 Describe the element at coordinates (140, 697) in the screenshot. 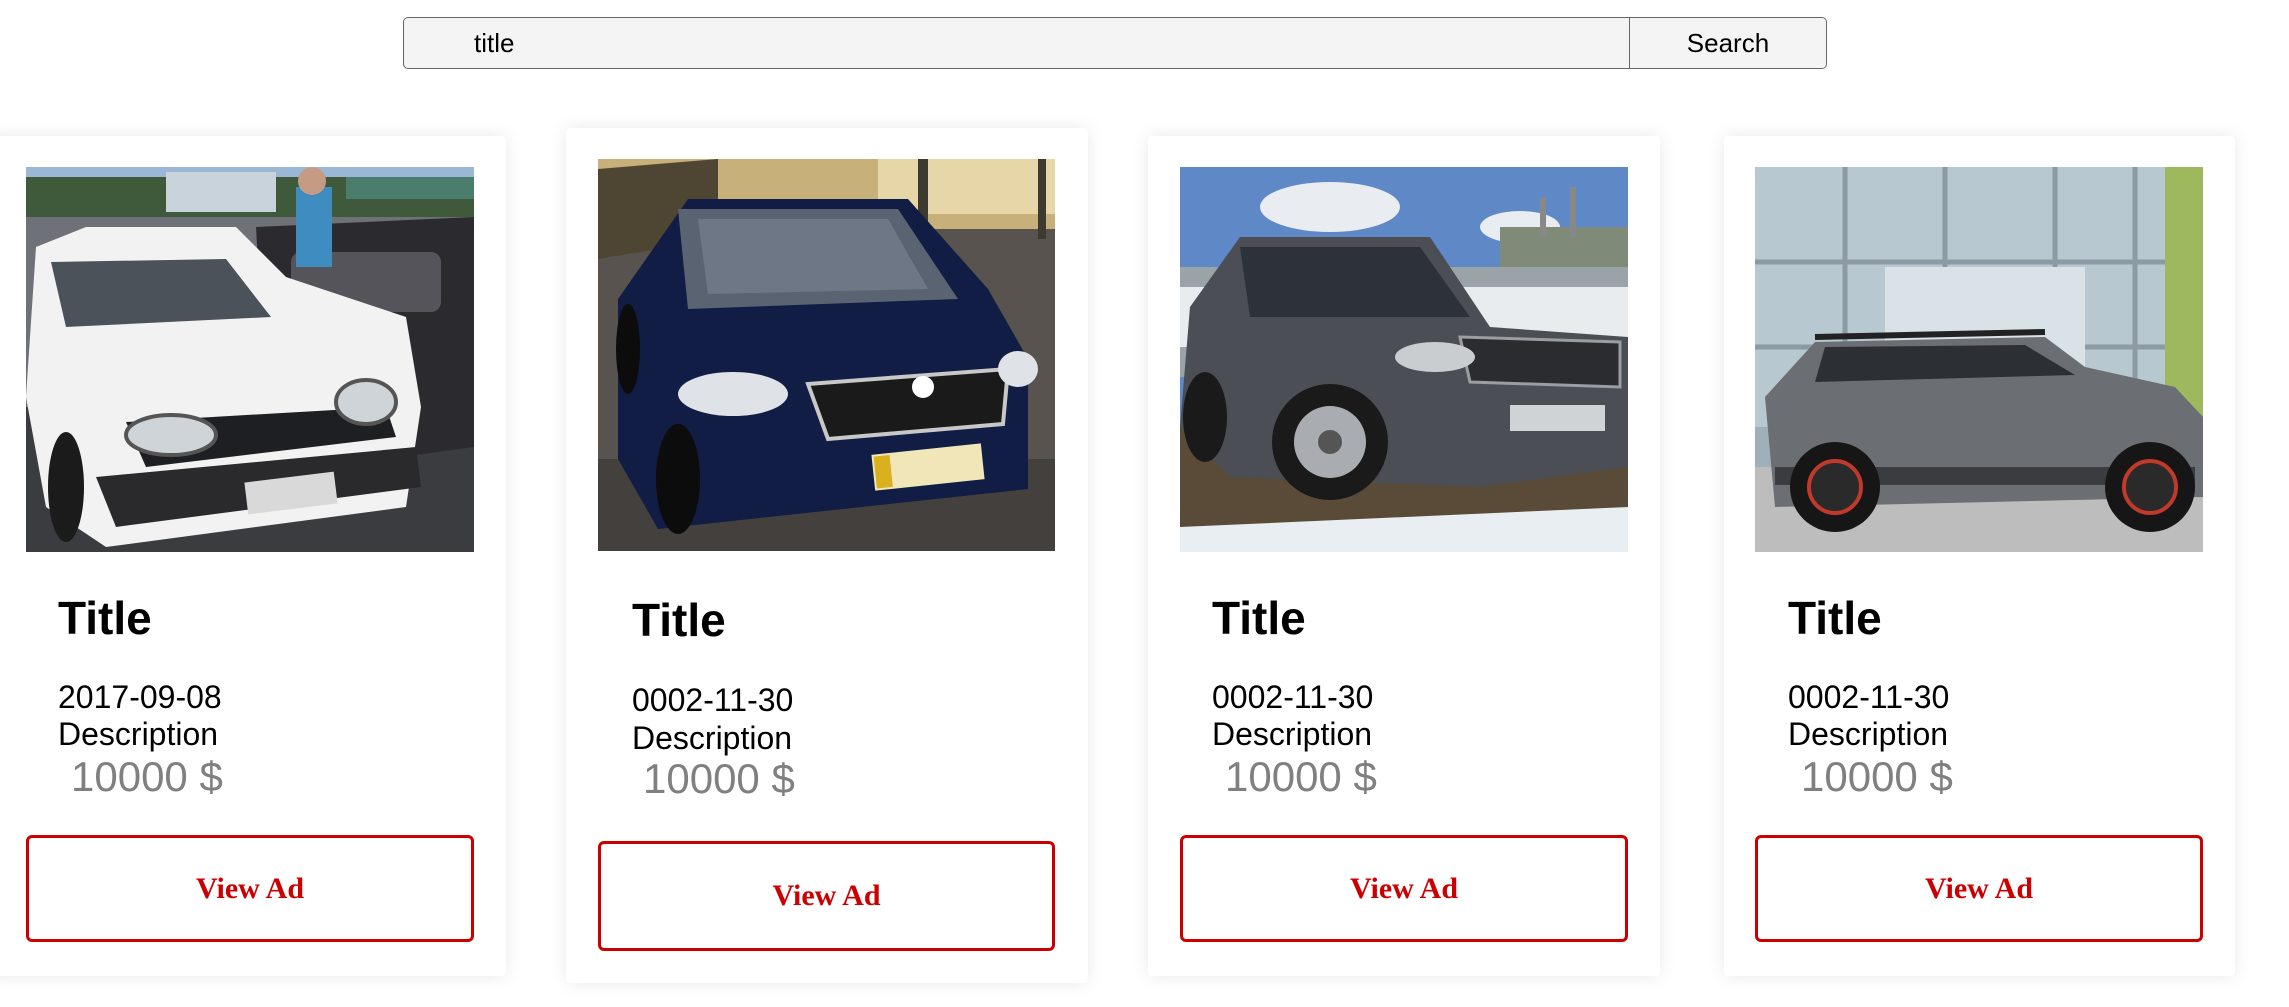

I see `card-date: 2017-09-08` at that location.